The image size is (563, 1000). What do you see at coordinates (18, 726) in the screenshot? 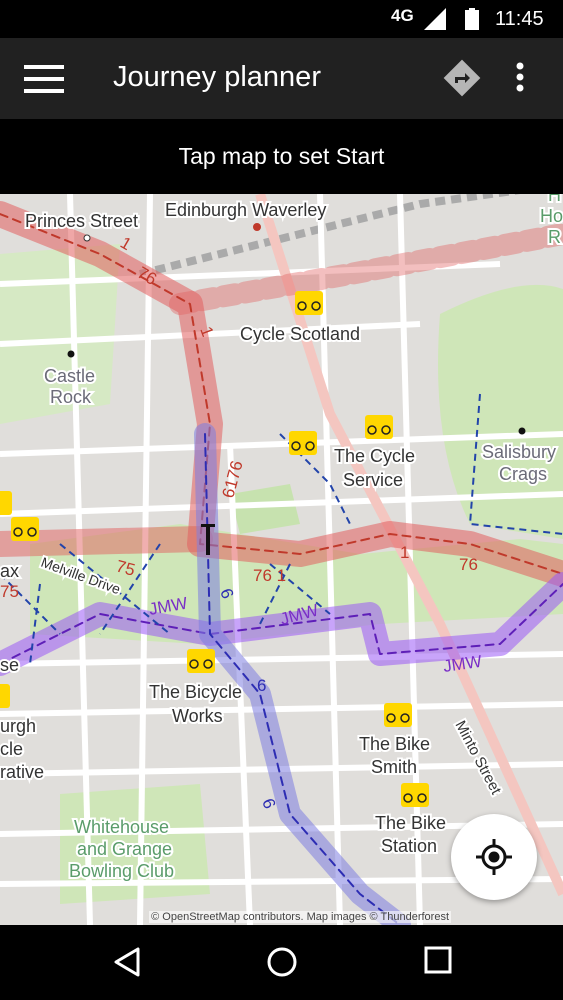
I see `label-edge-urgh: urgh` at bounding box center [18, 726].